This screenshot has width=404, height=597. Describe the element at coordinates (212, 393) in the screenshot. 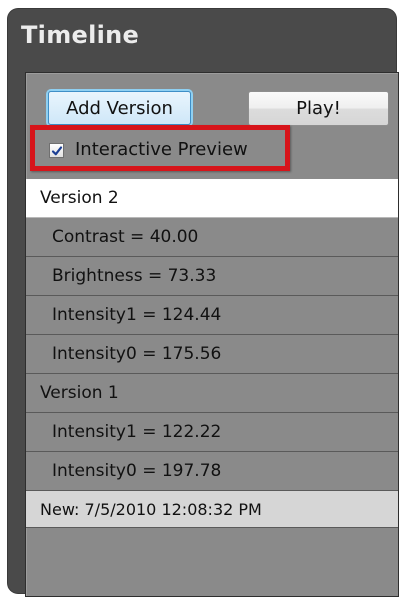

I see `version-row: Version 1` at that location.